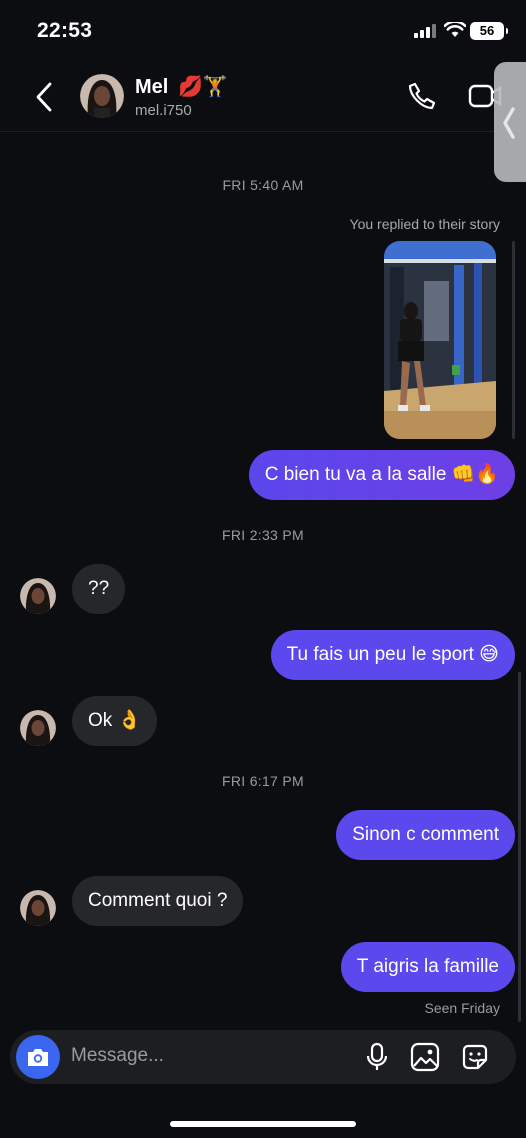 Image resolution: width=526 pixels, height=1138 pixels. I want to click on outgoing-message: C bien tu va a la salle 👊🔥, so click(381, 475).